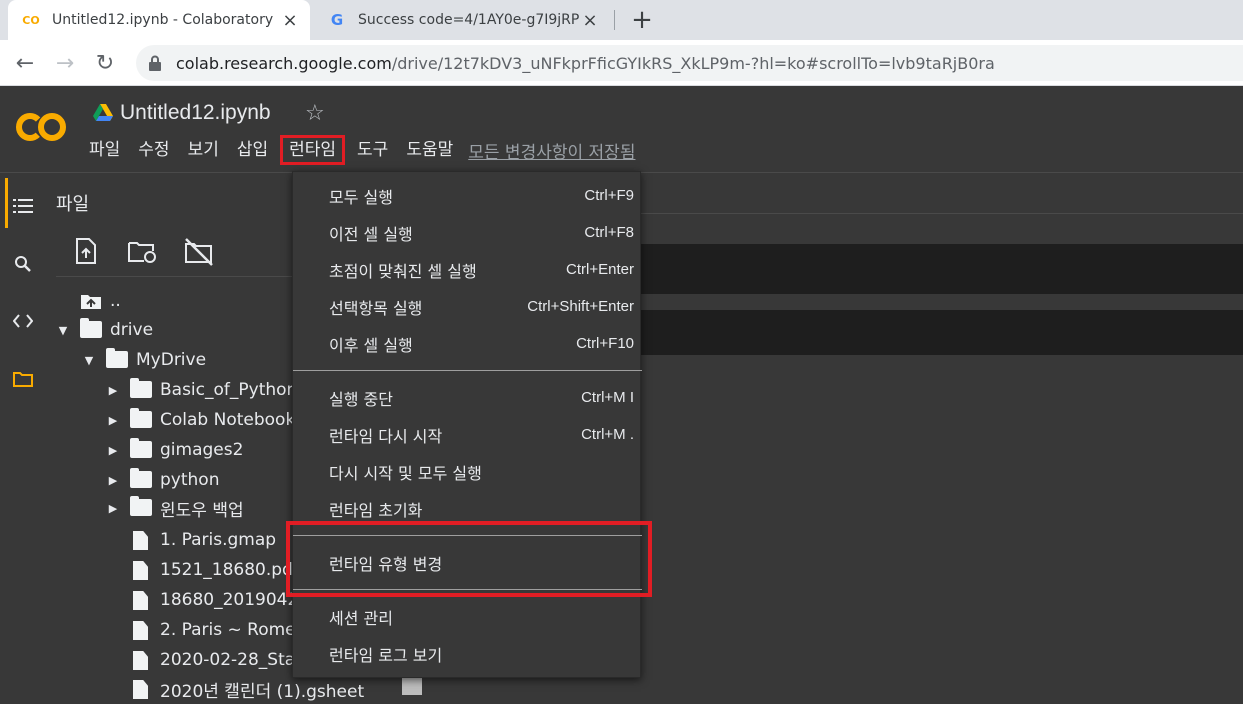  I want to click on star-icon: ☆, so click(315, 113).